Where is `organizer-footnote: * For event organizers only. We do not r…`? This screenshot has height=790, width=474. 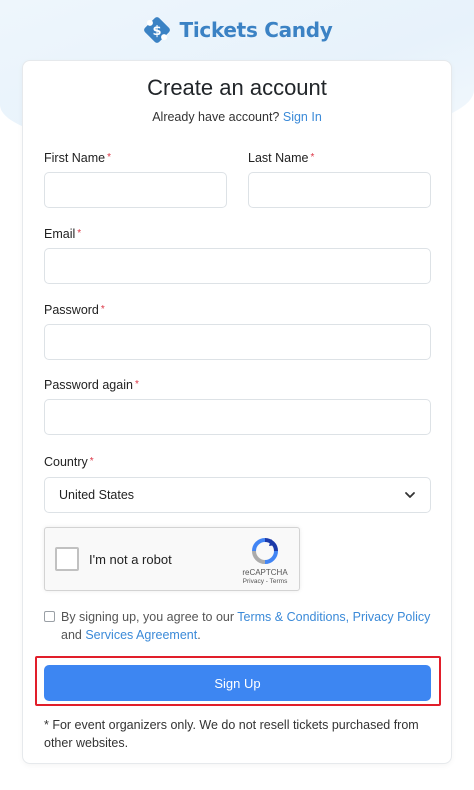 organizer-footnote: * For event organizers only. We do not r… is located at coordinates (231, 734).